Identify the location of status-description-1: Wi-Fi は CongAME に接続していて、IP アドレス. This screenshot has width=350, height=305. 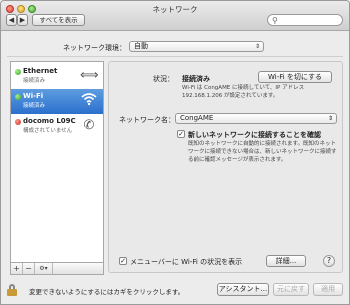
(243, 88).